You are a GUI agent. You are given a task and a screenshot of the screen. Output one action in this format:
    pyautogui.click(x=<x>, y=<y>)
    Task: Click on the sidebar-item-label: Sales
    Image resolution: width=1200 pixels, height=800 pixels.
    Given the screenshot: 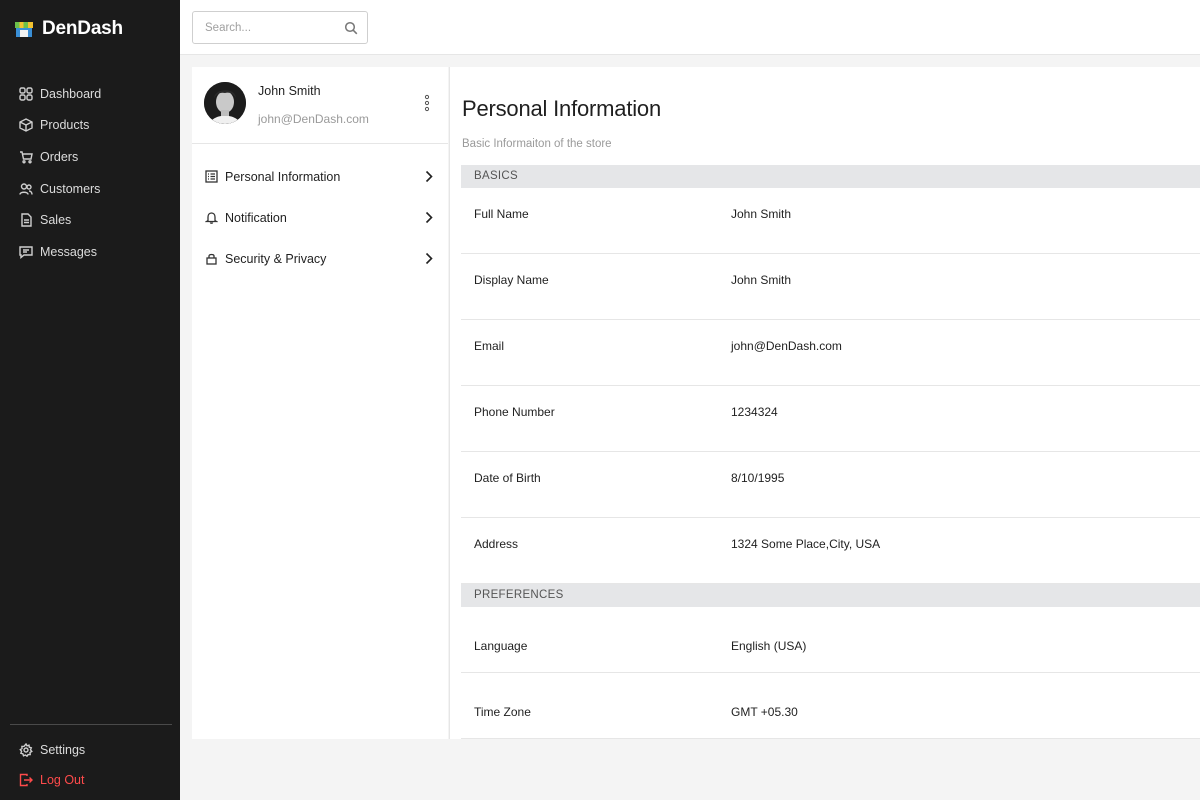 What is the action you would take?
    pyautogui.click(x=56, y=220)
    